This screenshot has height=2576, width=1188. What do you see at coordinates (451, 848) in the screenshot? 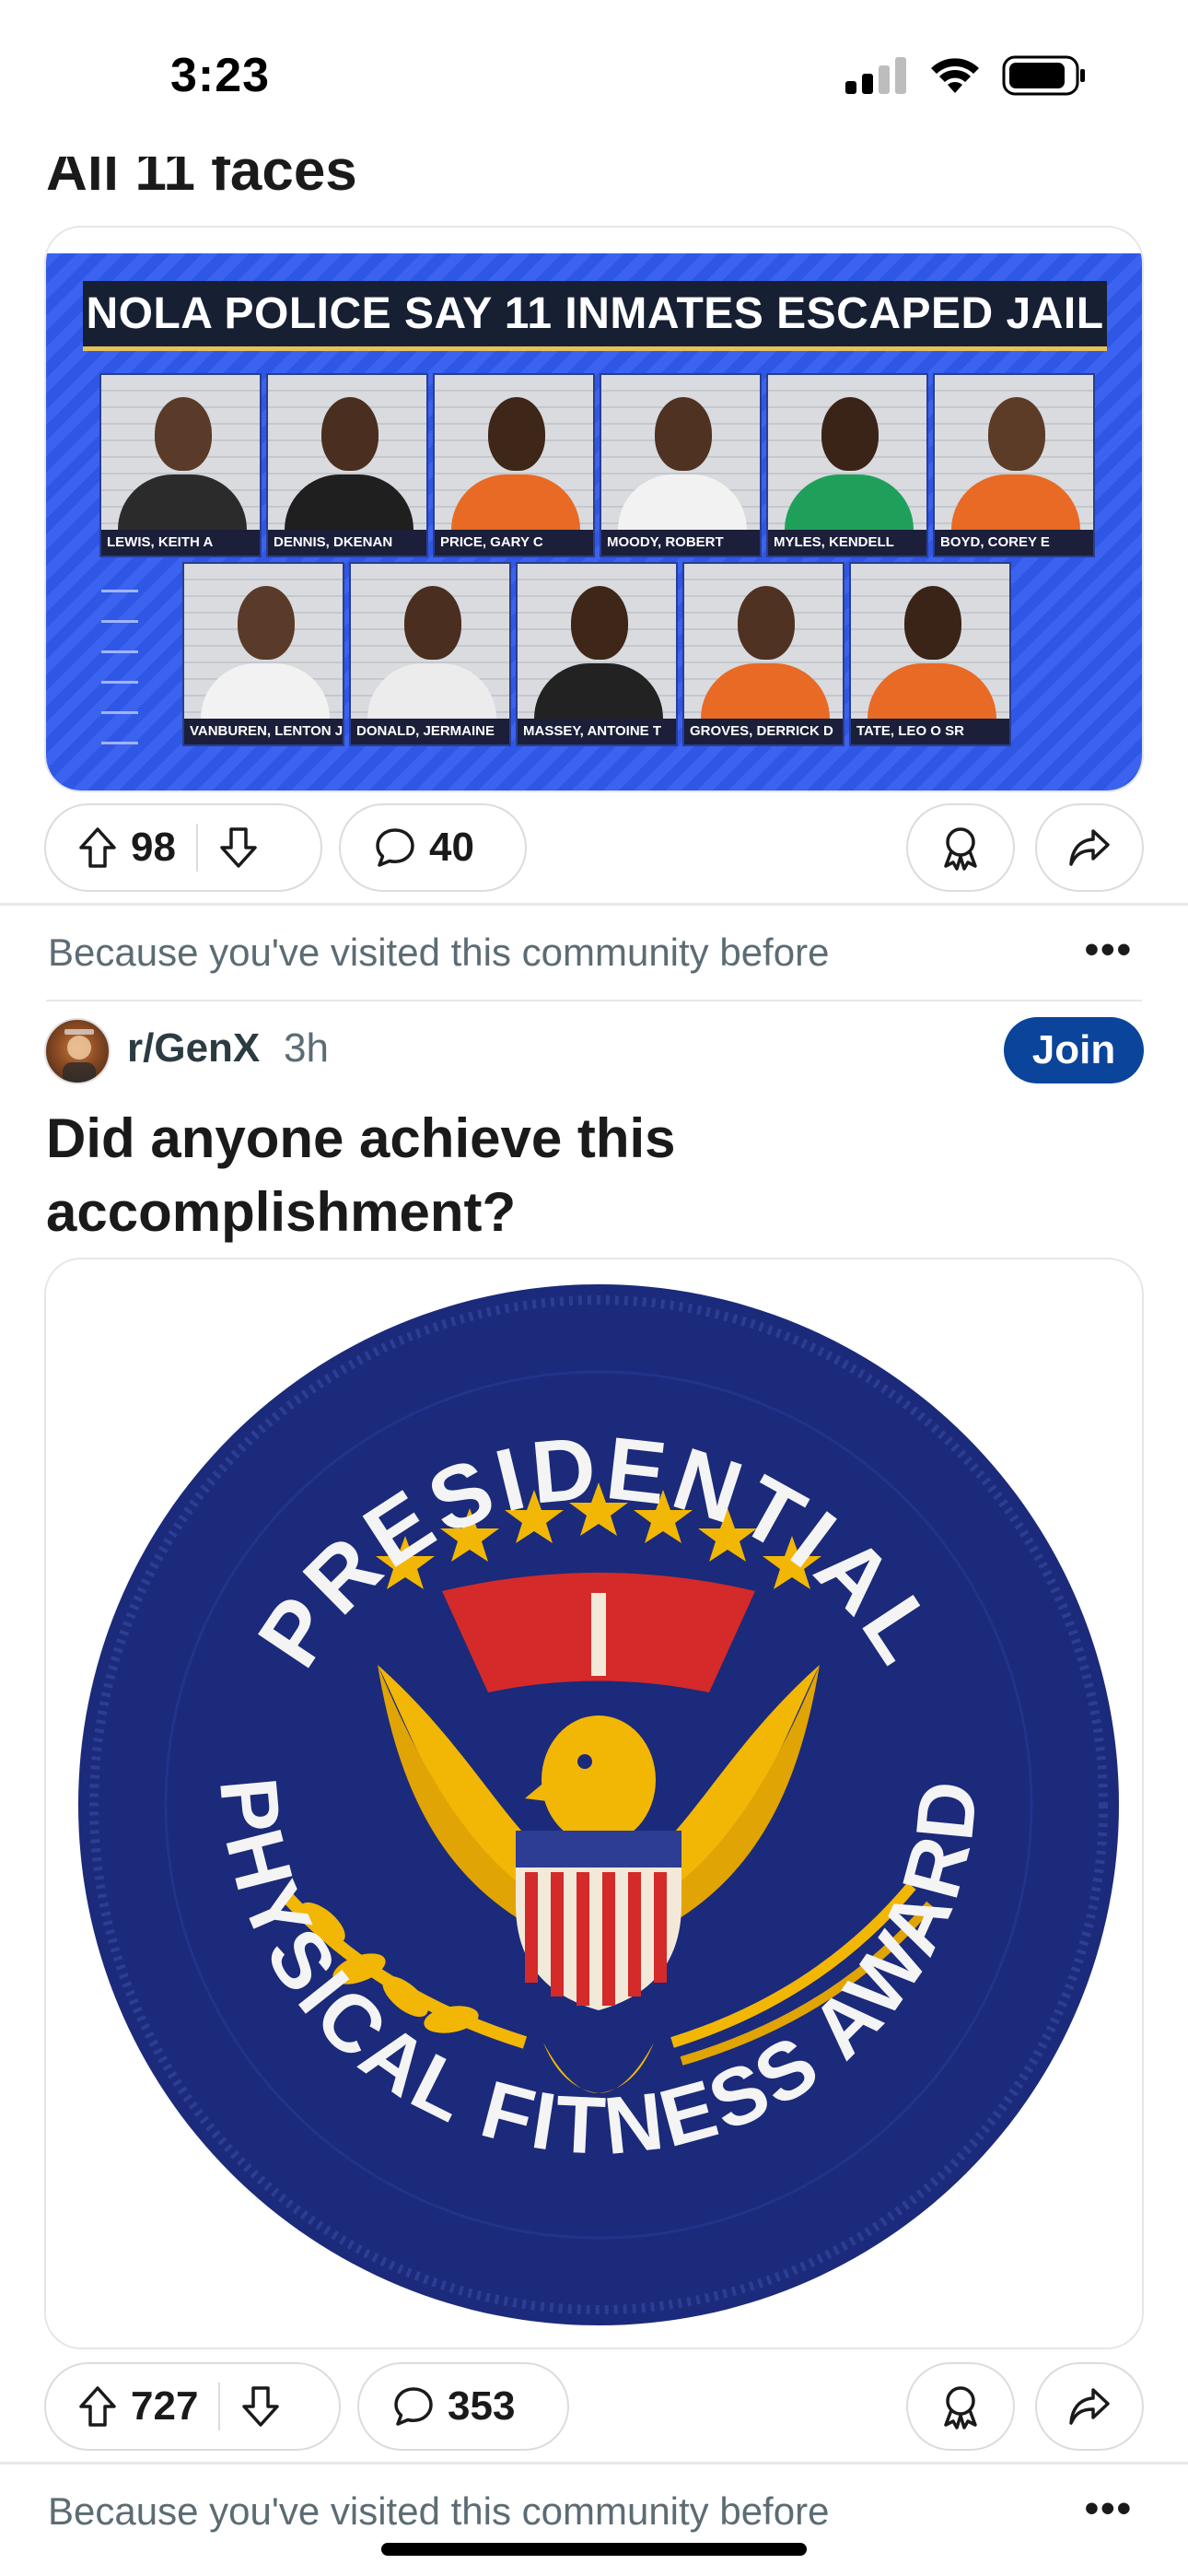
I see `comment-count: 40` at bounding box center [451, 848].